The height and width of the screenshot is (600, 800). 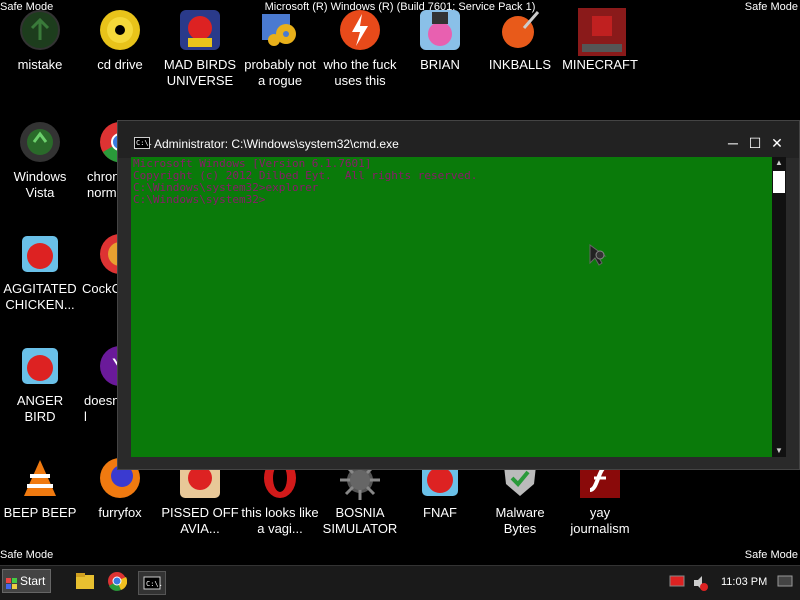 What do you see at coordinates (143, 143) in the screenshot?
I see `cmd-icon: C:\.` at bounding box center [143, 143].